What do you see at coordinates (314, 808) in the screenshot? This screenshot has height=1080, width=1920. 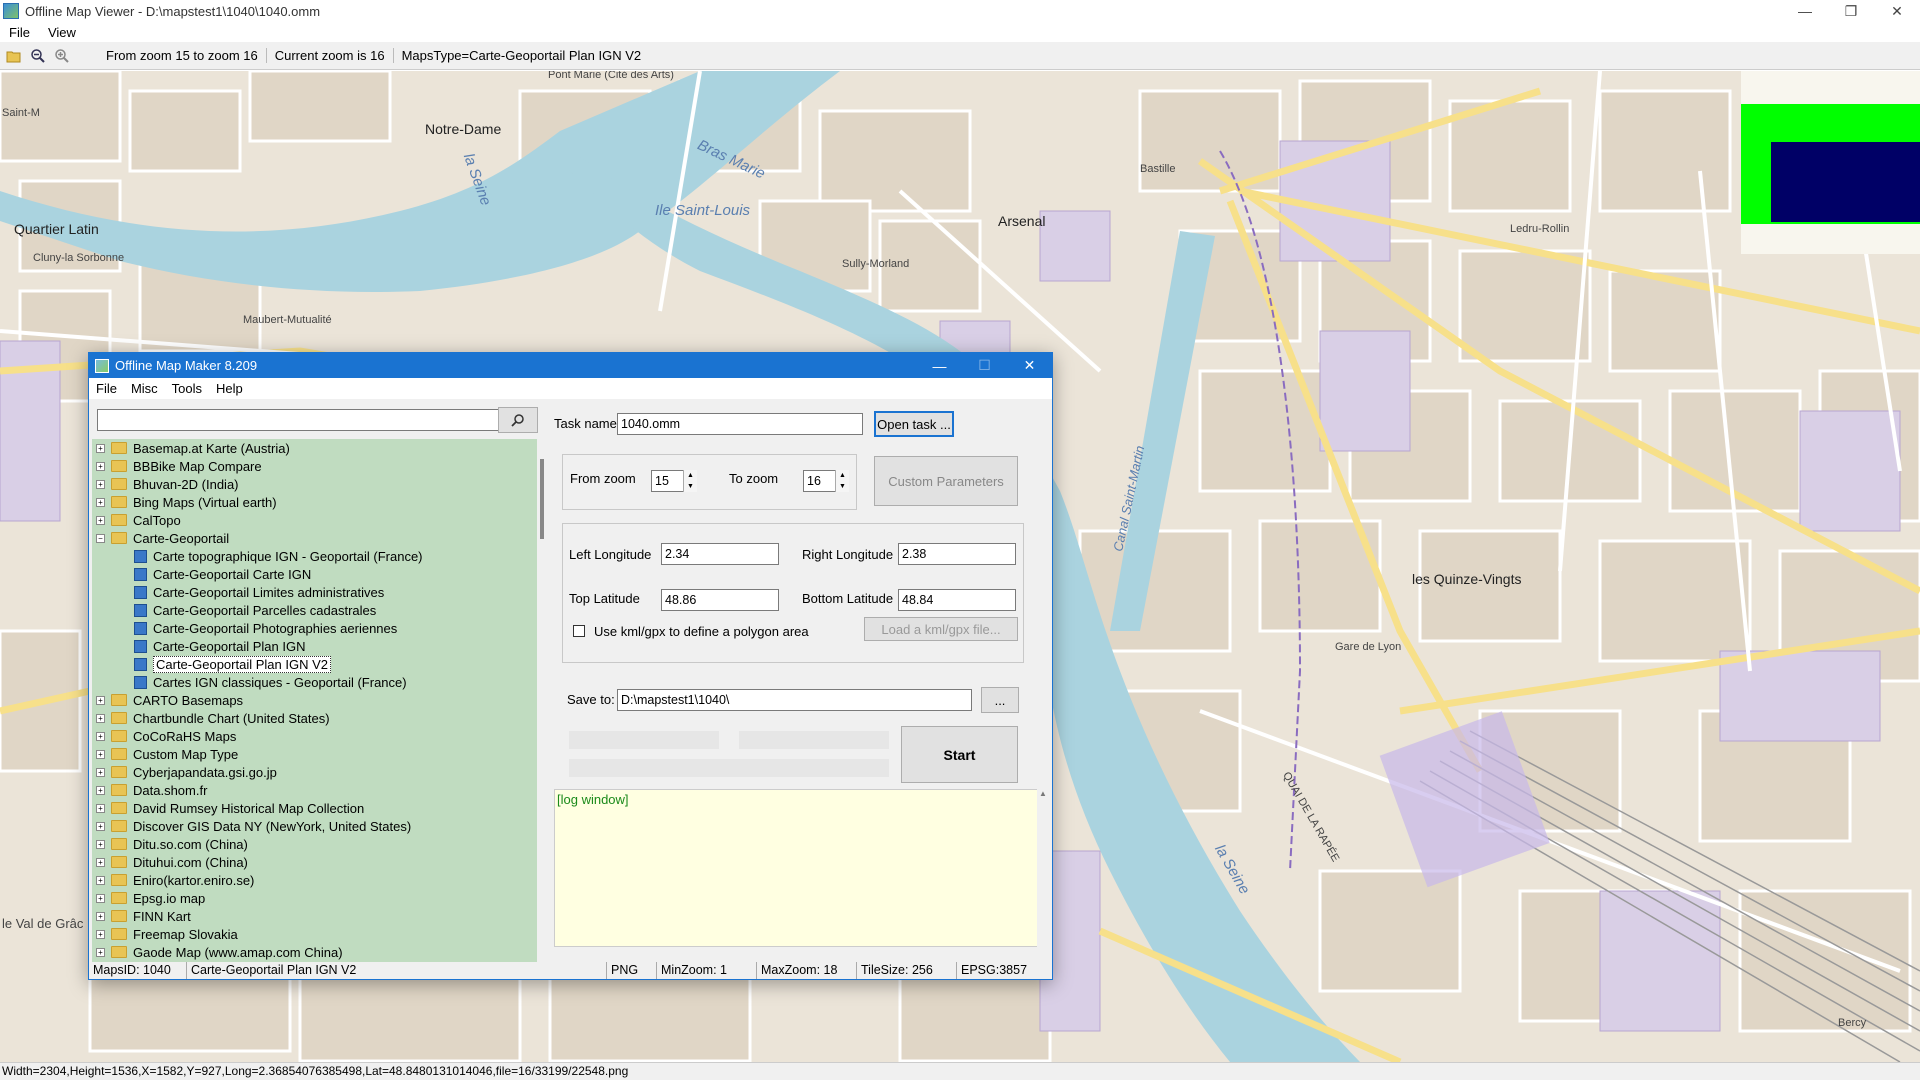 I see `tree-folder: + David Rumsey Historical Map Collection` at bounding box center [314, 808].